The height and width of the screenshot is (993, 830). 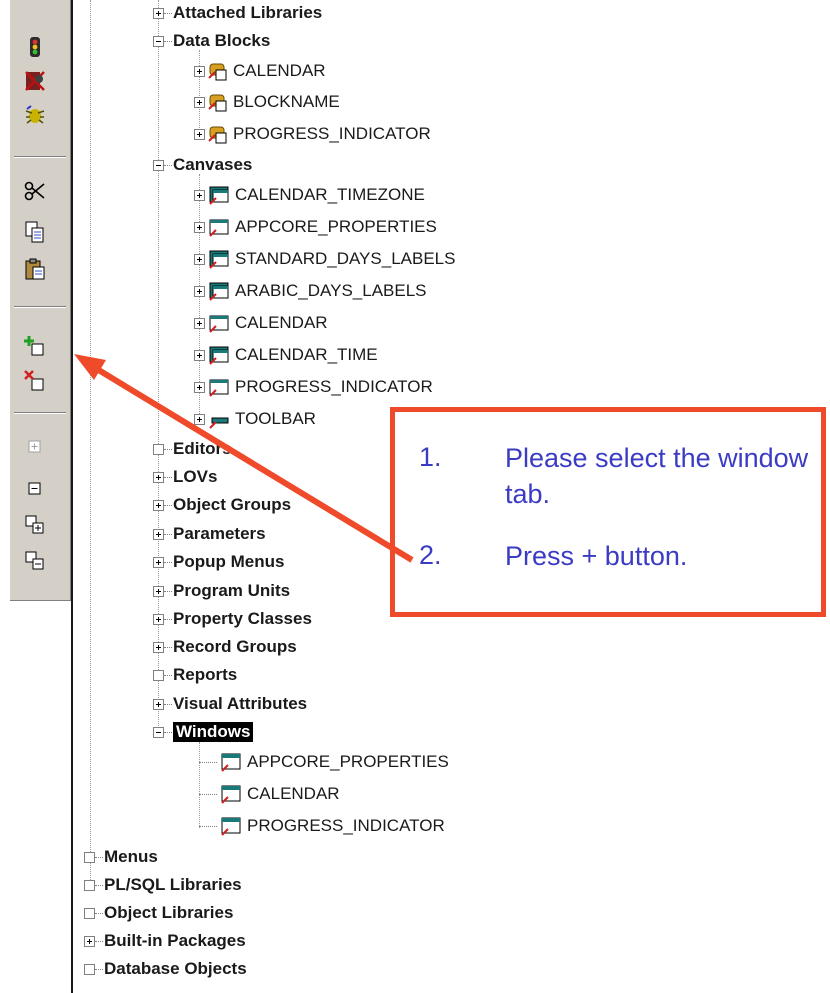 What do you see at coordinates (192, 449) in the screenshot?
I see `tree-node-editors: Editors` at bounding box center [192, 449].